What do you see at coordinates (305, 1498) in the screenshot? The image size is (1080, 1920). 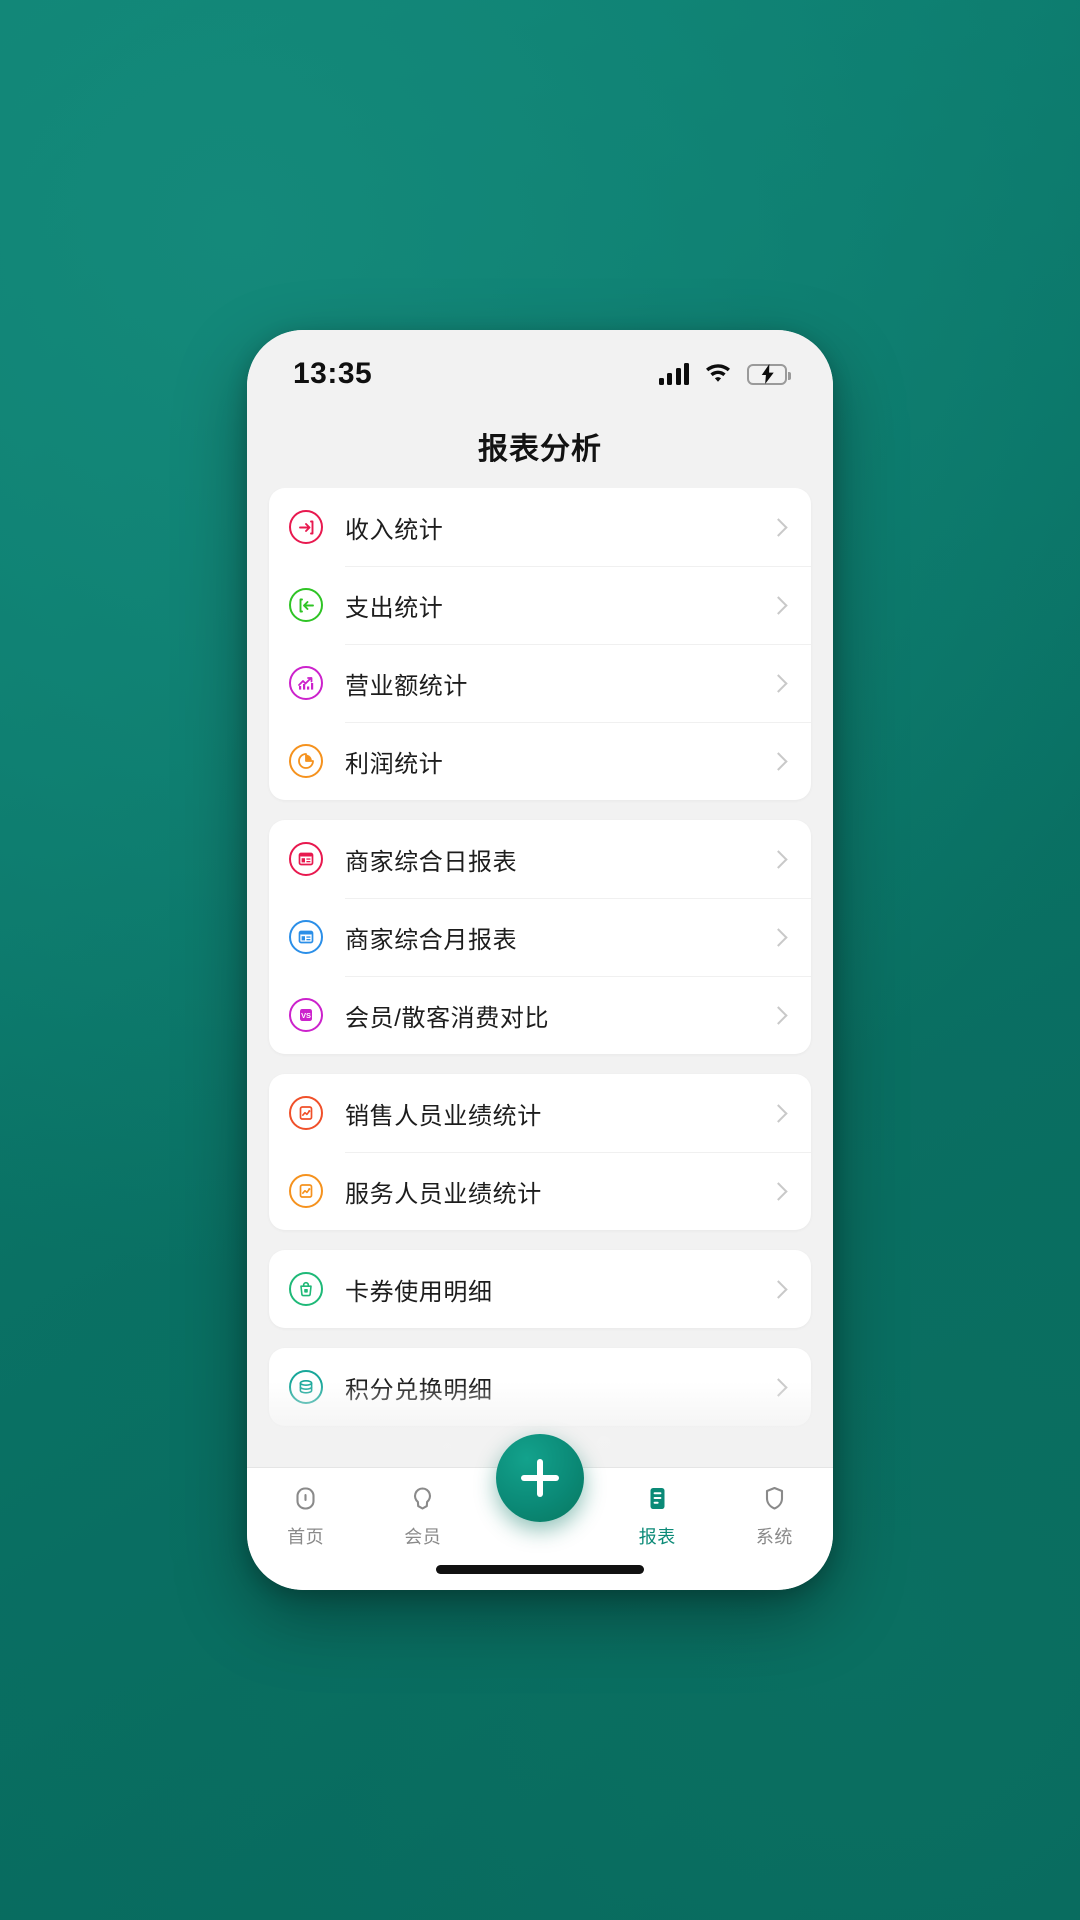 I see `home-icon` at bounding box center [305, 1498].